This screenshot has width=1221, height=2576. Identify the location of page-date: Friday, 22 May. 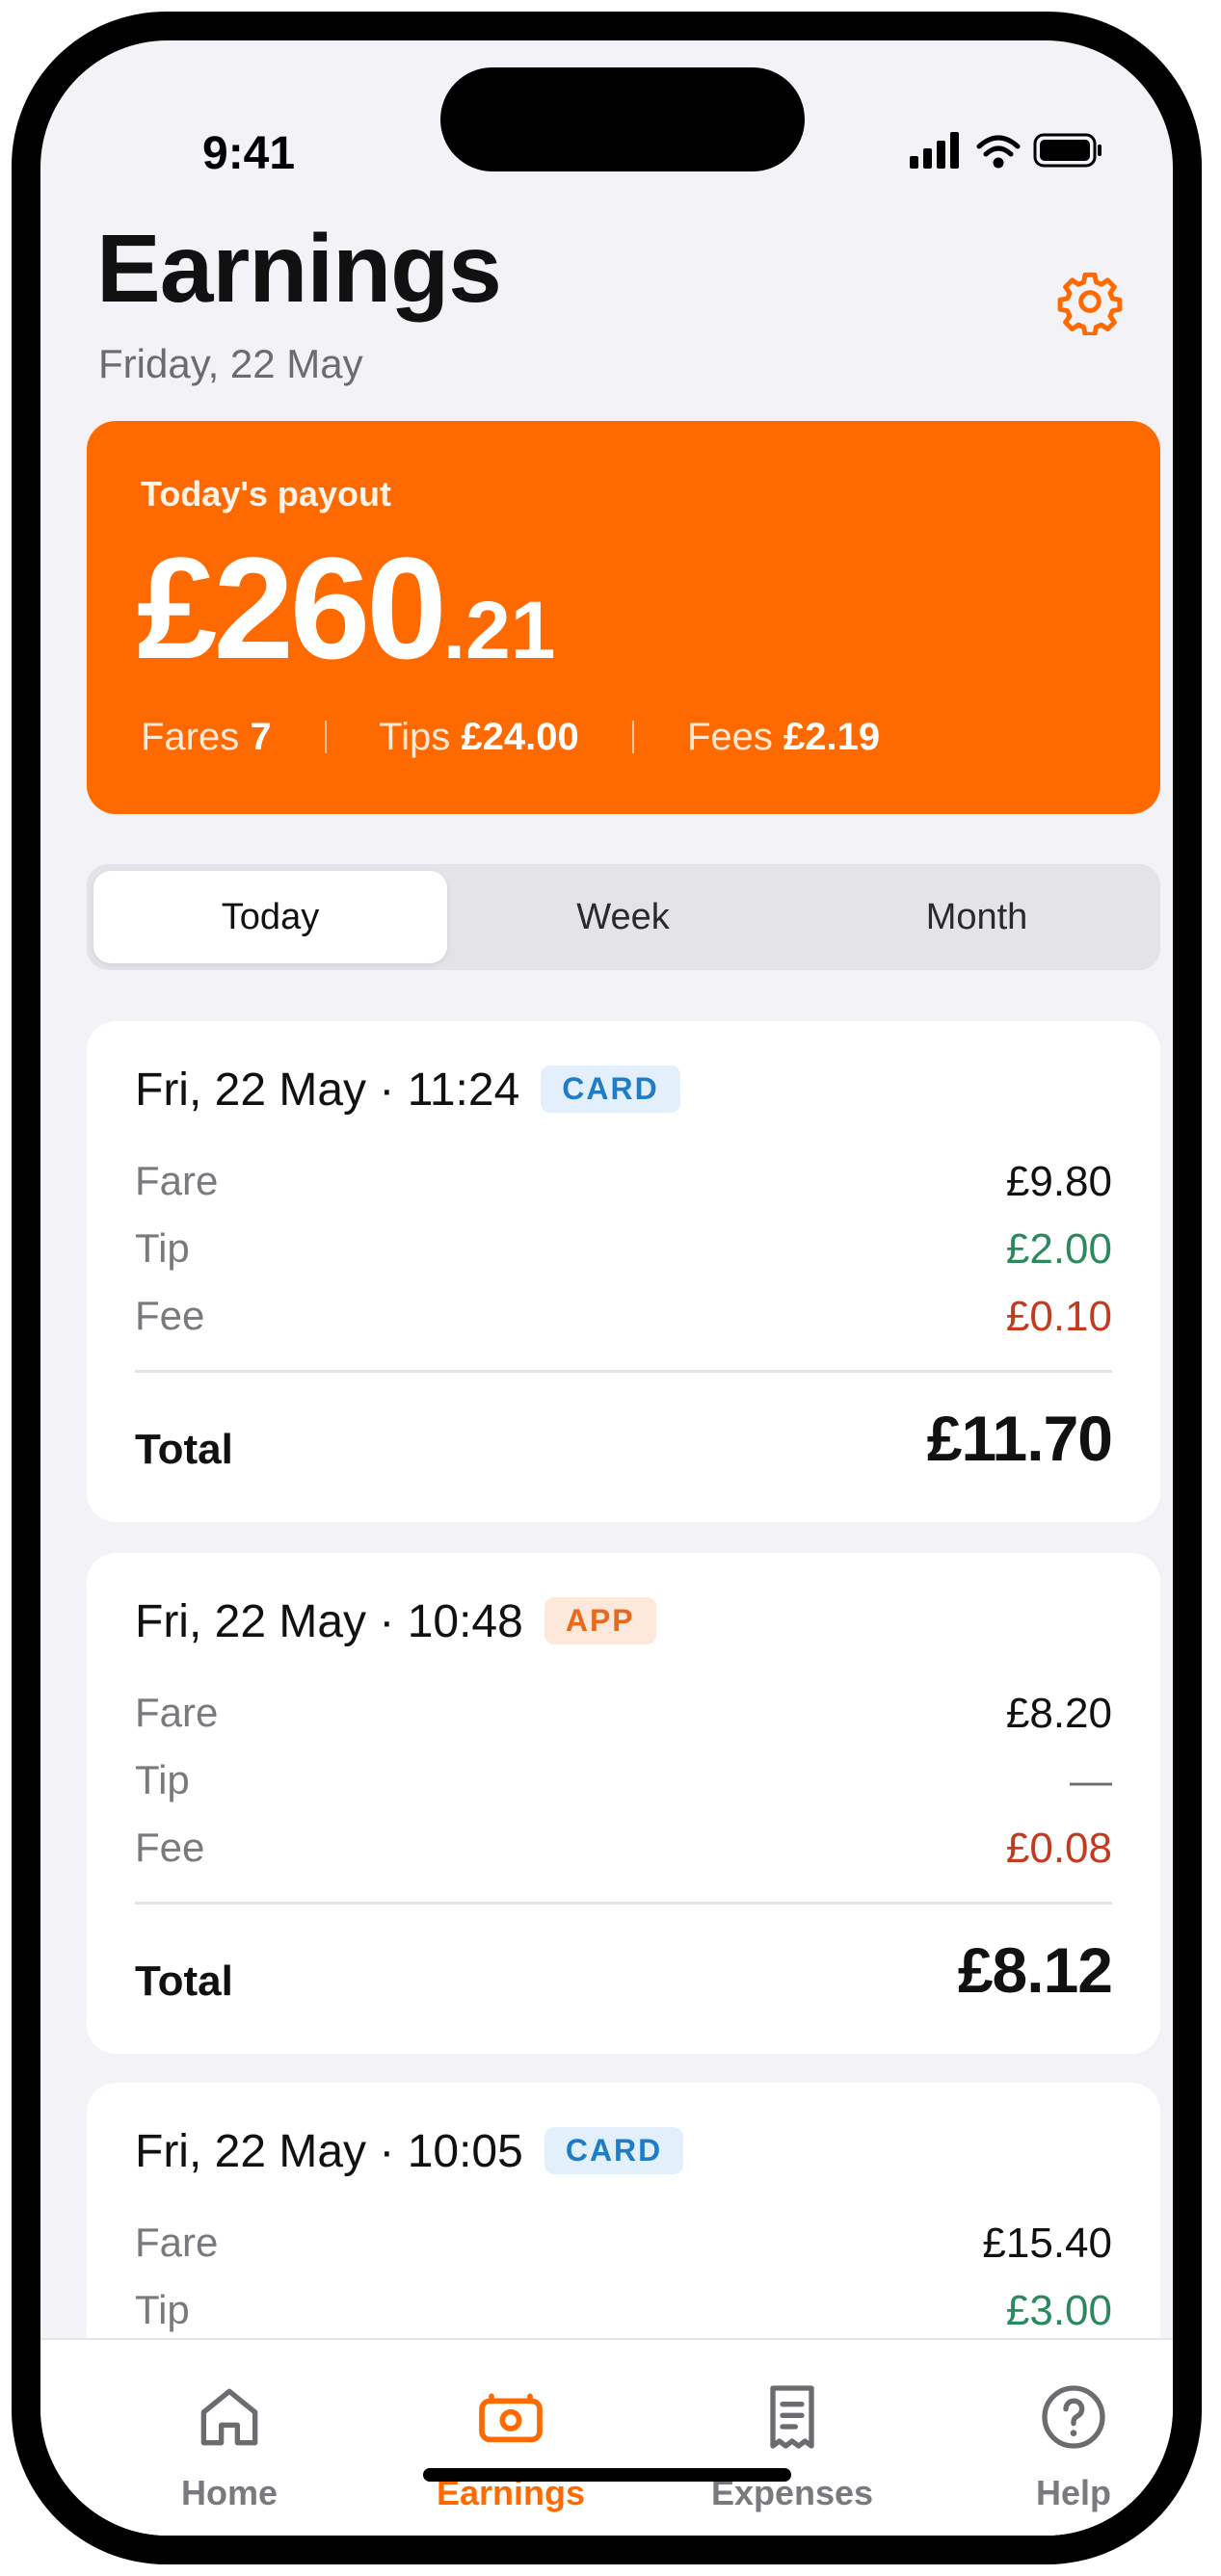
(230, 364).